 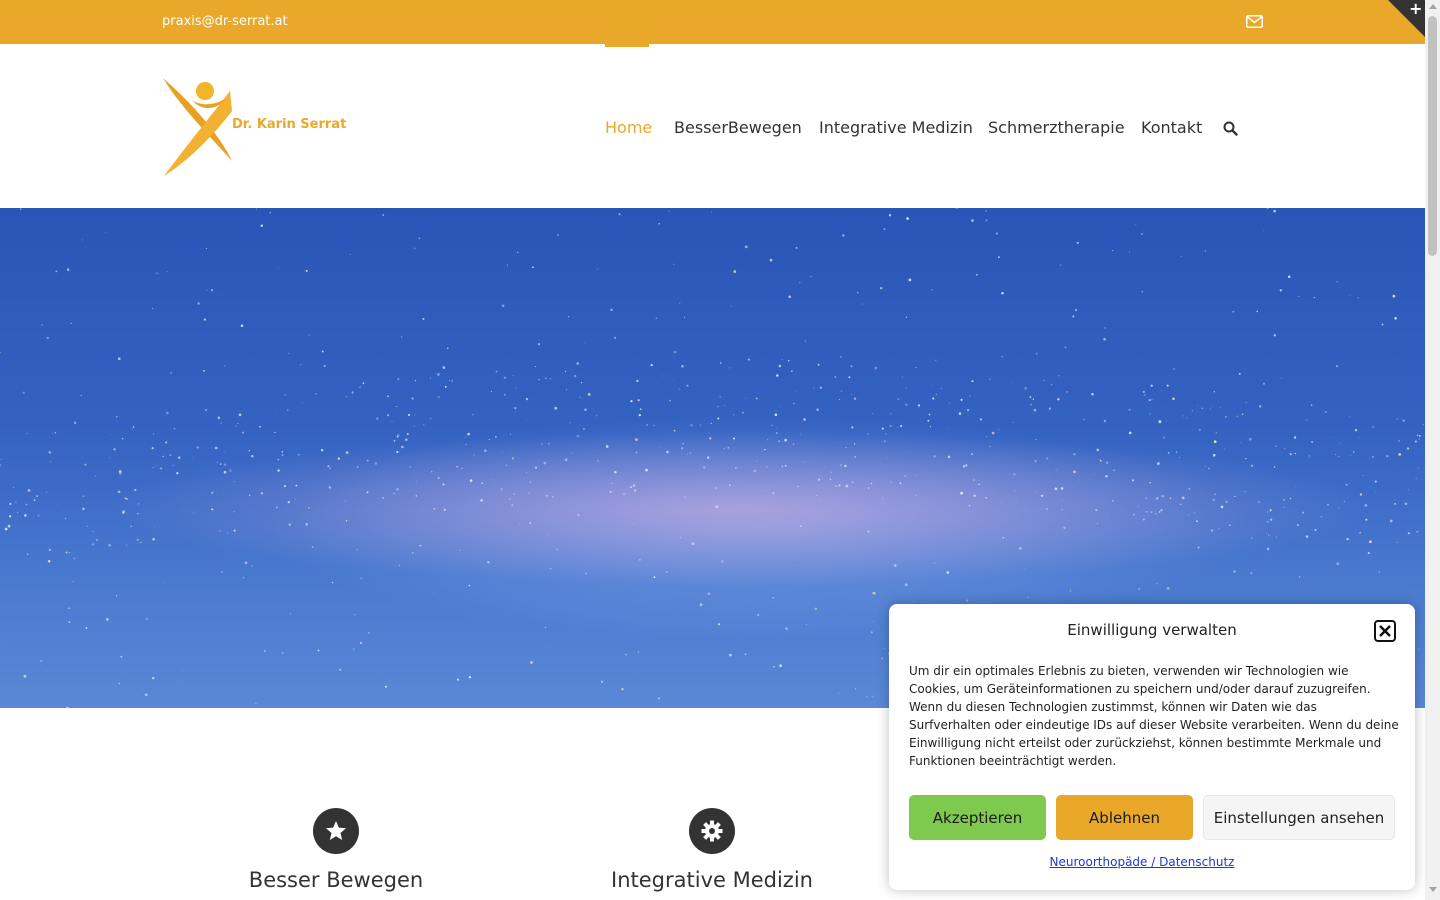 I want to click on scroll-up-arrow-icon, so click(x=1433, y=6).